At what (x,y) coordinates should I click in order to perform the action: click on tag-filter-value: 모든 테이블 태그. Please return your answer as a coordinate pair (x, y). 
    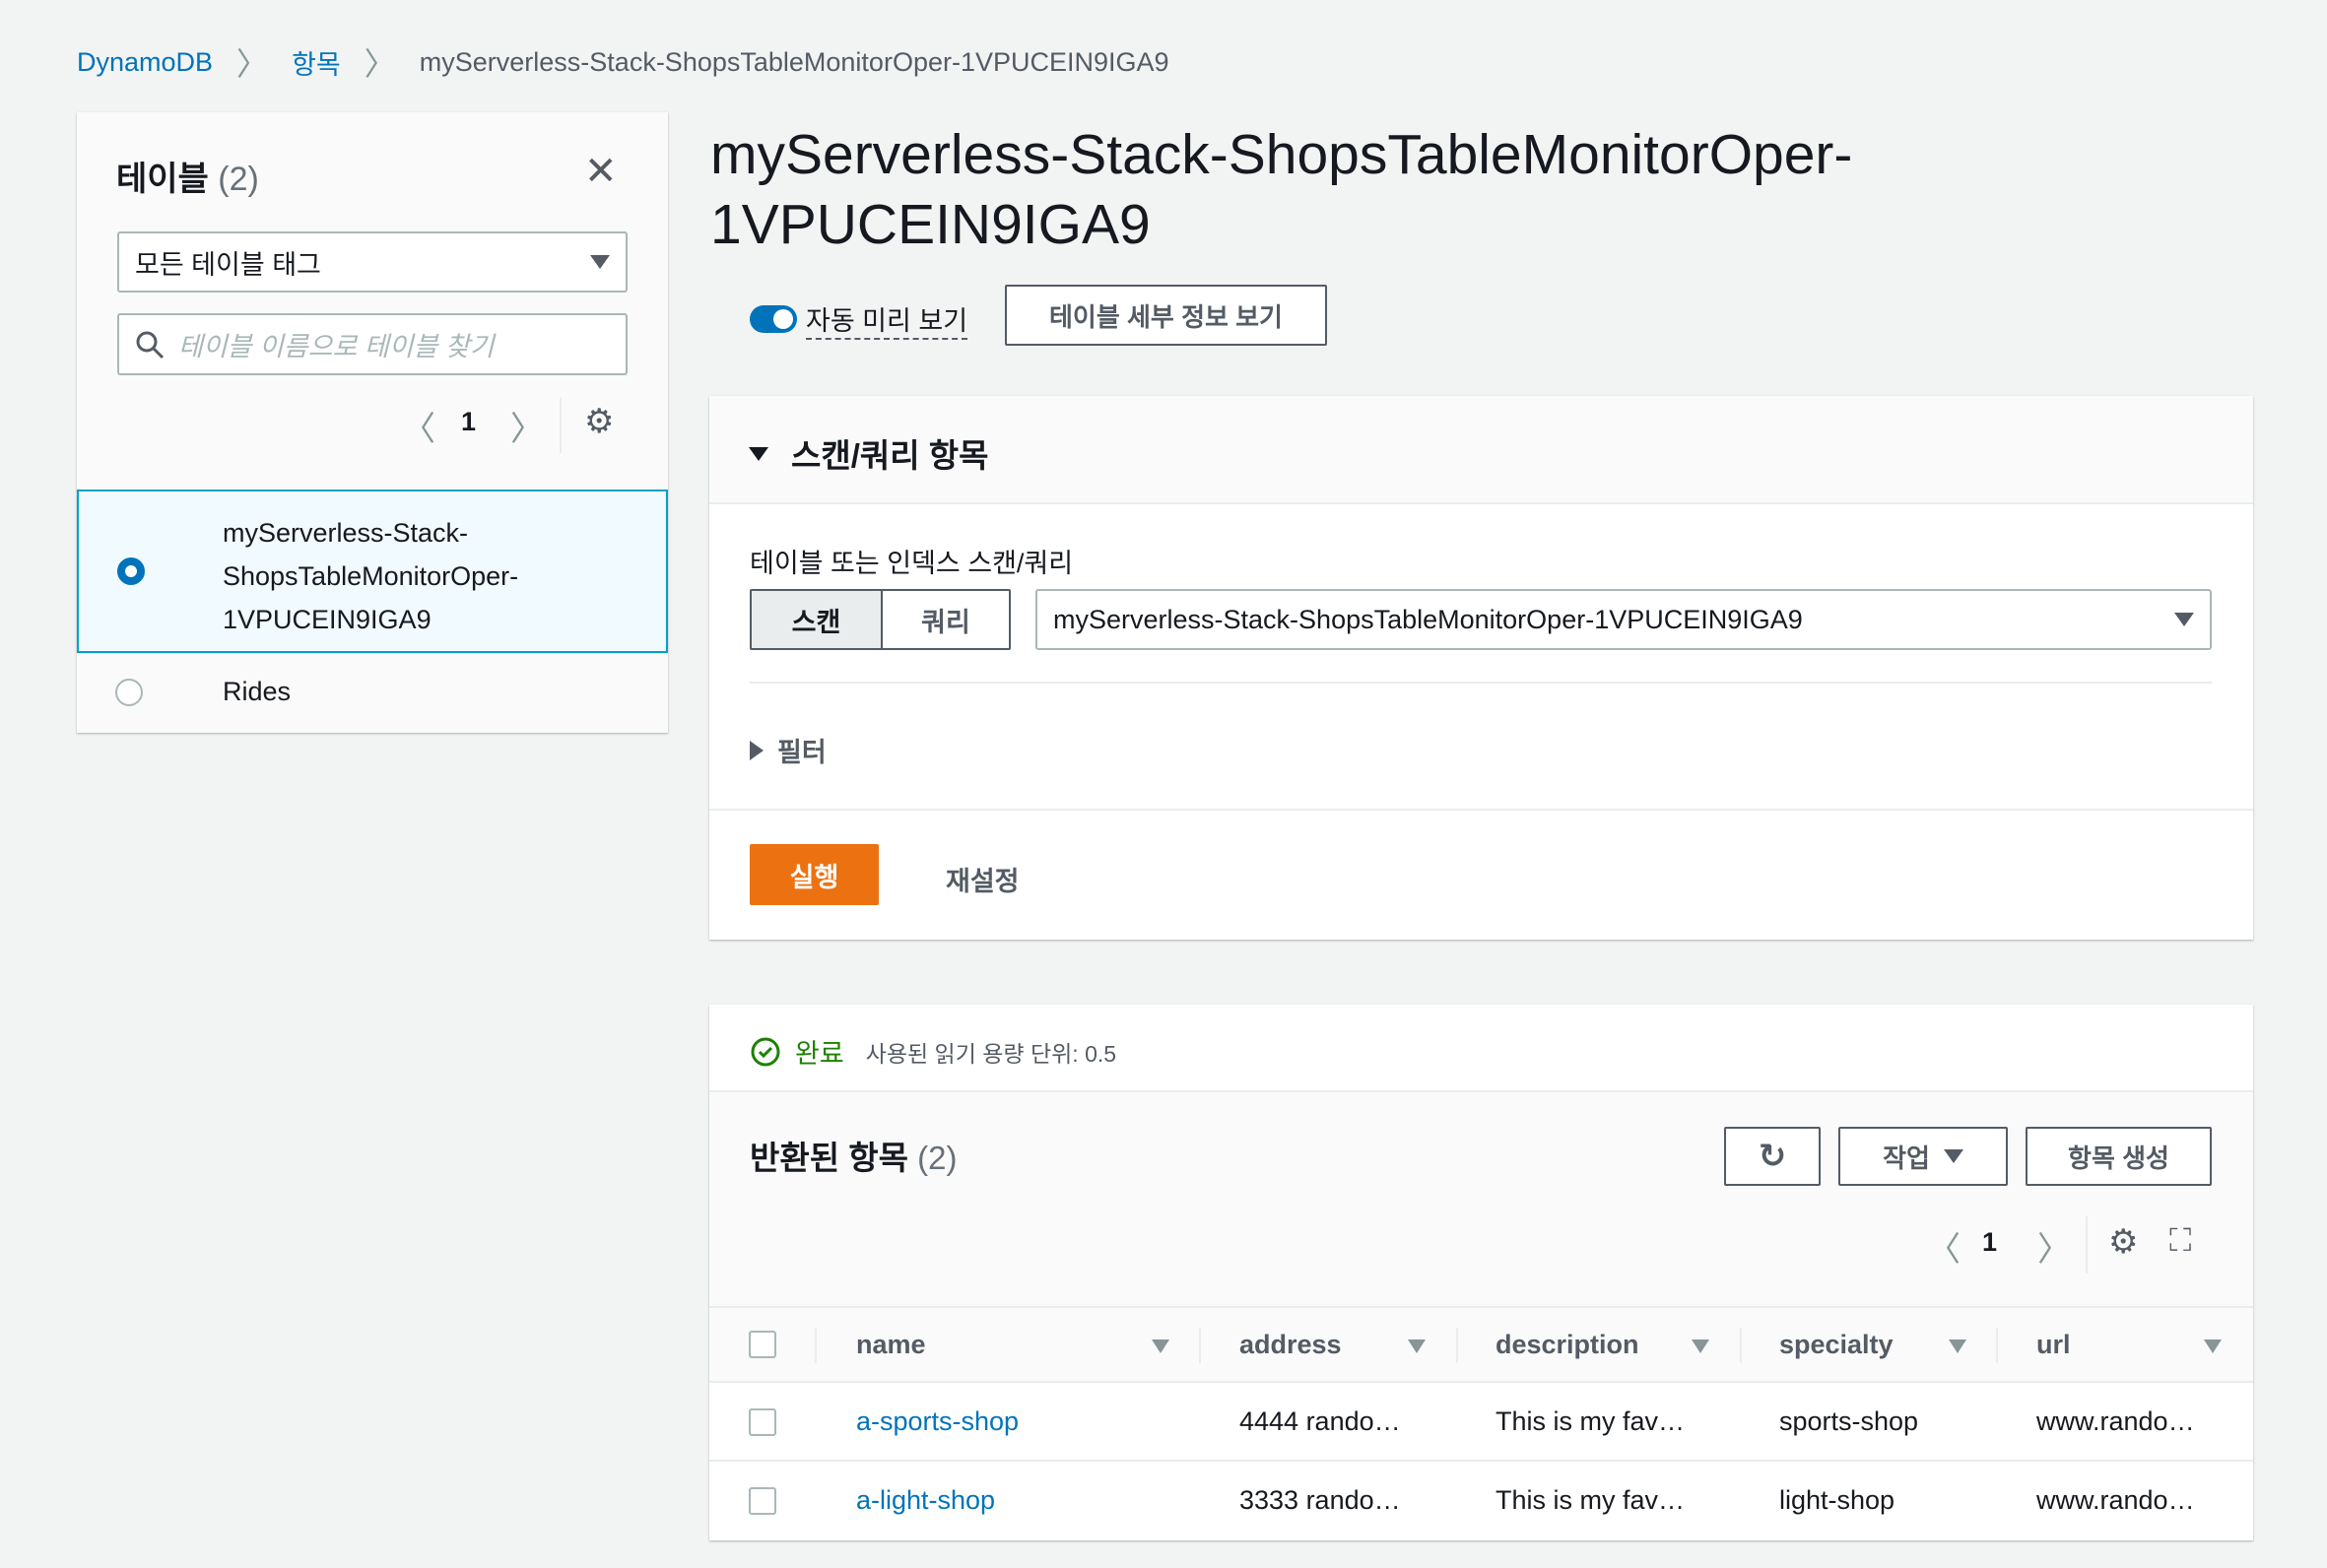
    Looking at the image, I should click on (228, 265).